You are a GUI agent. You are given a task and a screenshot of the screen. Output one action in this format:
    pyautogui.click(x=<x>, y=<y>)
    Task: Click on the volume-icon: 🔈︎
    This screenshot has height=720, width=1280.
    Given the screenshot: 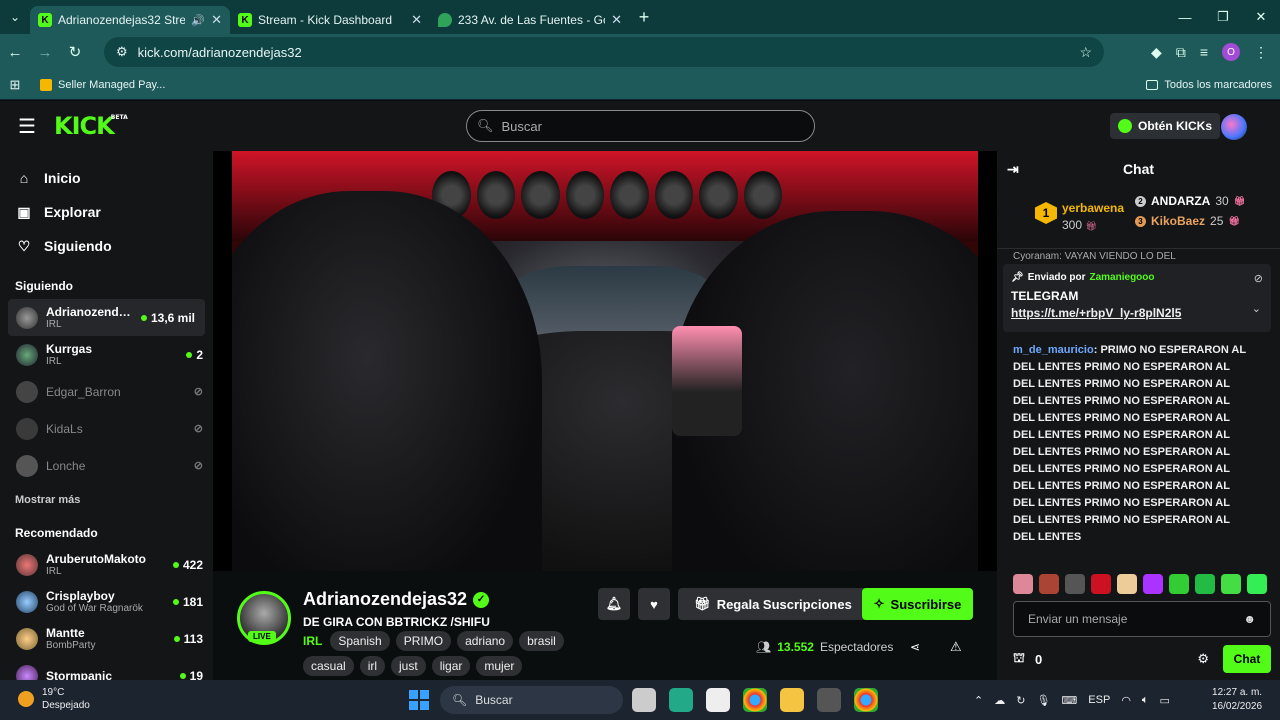 What is the action you would take?
    pyautogui.click(x=1145, y=700)
    